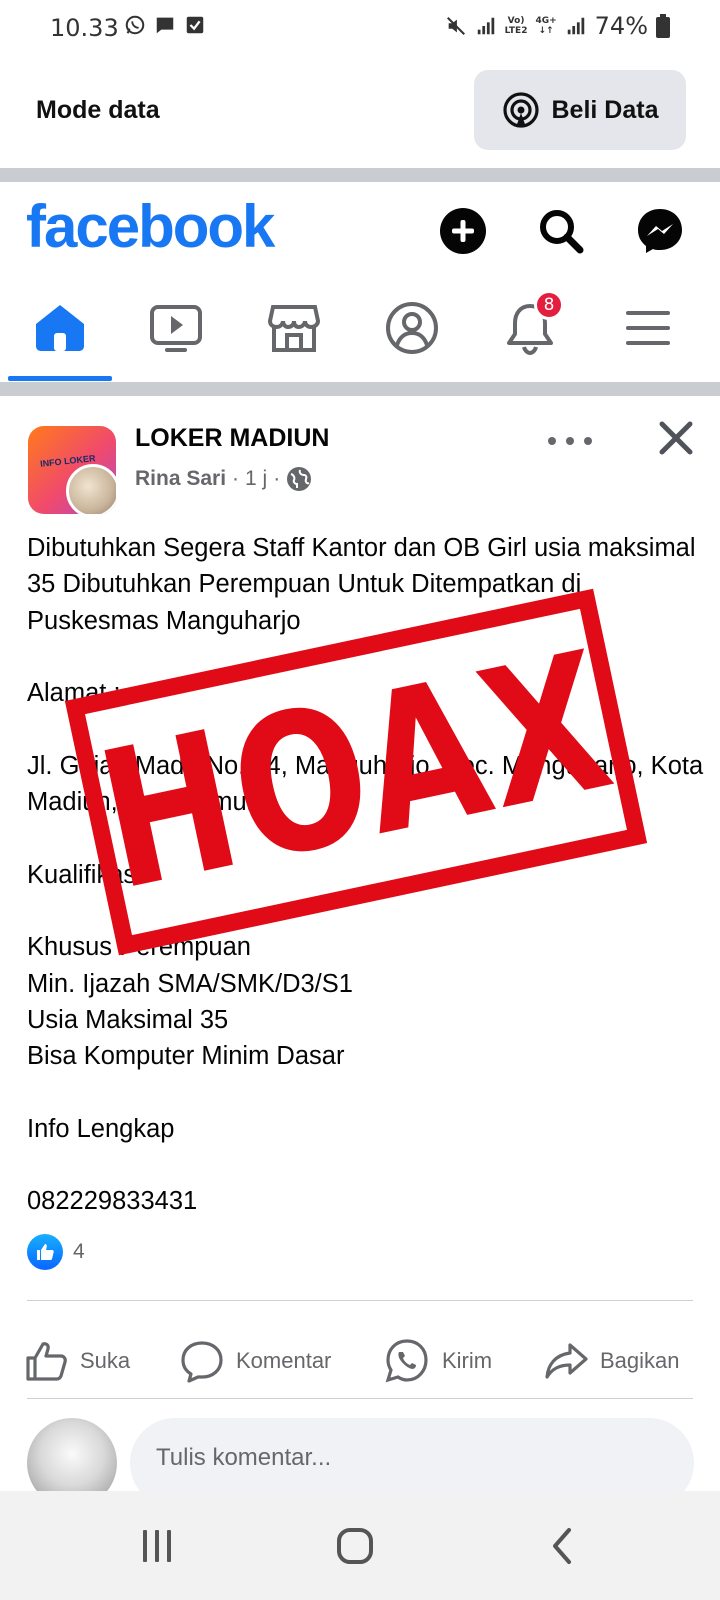  I want to click on tab-profile, so click(412, 328).